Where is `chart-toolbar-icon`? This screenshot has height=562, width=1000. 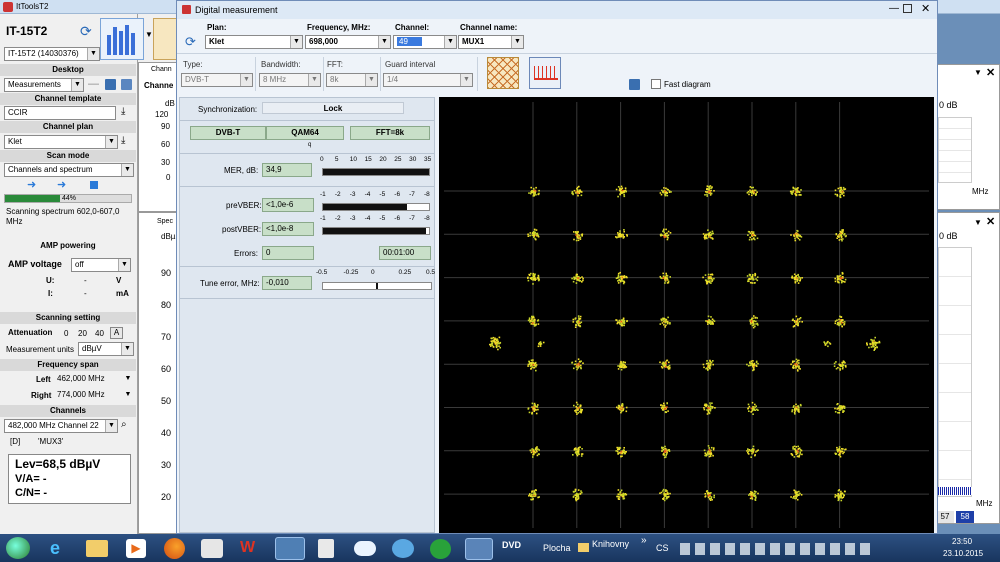
chart-toolbar-icon is located at coordinates (122, 39).